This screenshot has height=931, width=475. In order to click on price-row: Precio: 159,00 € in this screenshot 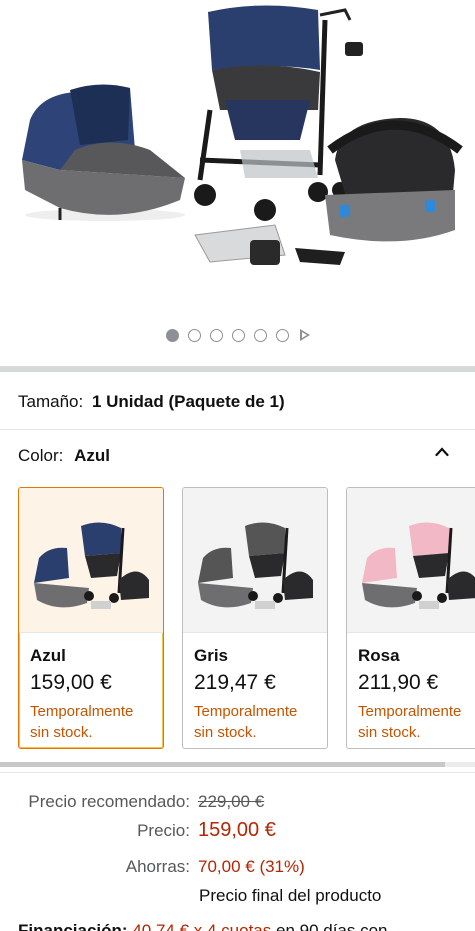, I will do `click(138, 830)`.